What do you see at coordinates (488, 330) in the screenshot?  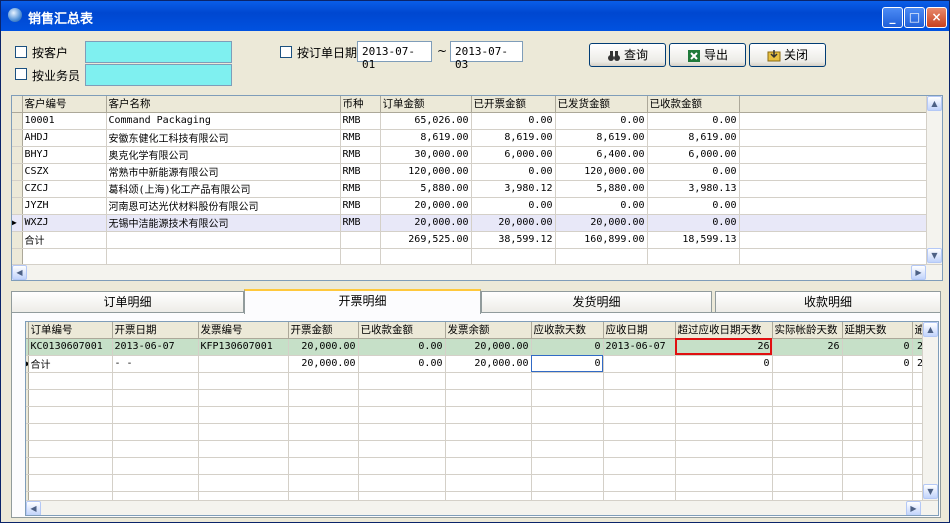 I see `detail-column-header: 发票余额` at bounding box center [488, 330].